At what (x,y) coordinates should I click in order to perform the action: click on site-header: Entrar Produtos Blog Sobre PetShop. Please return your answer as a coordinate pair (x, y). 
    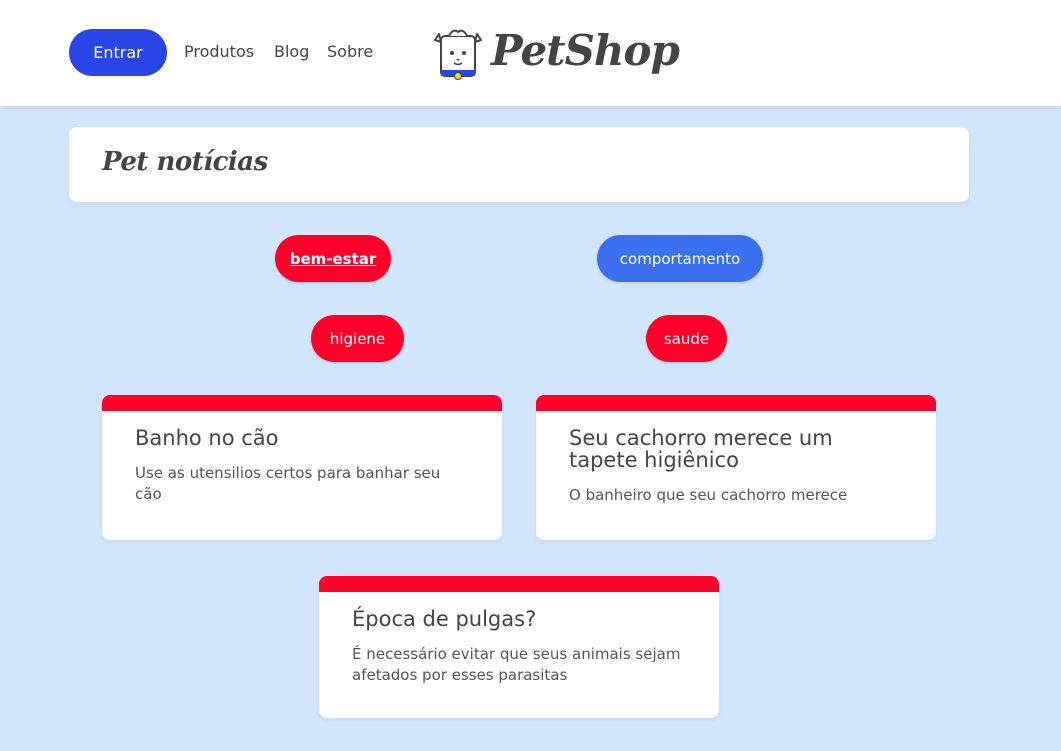
    Looking at the image, I should click on (530, 53).